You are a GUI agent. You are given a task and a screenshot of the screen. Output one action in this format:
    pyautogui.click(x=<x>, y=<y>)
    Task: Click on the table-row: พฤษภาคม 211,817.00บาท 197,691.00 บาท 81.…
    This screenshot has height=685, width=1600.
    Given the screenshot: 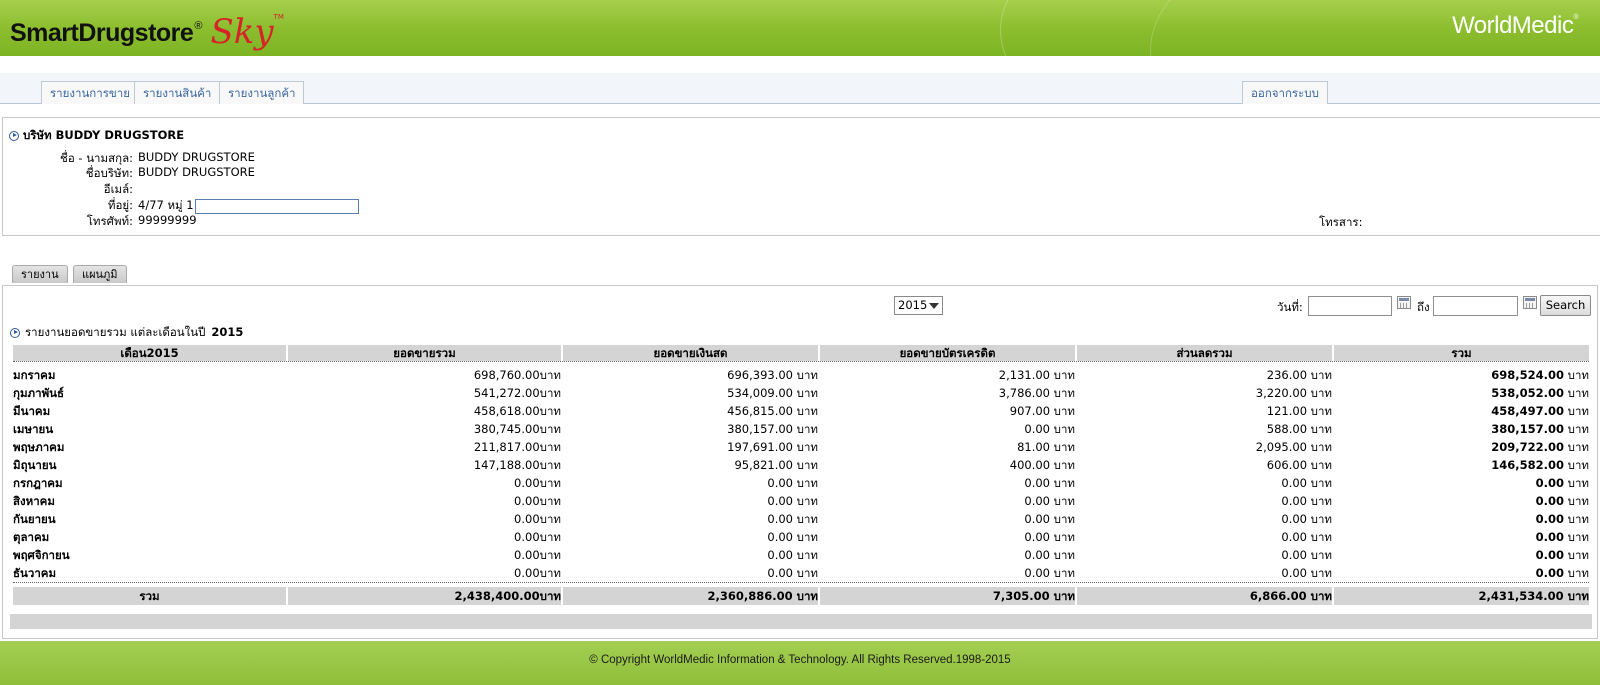 What is the action you would take?
    pyautogui.click(x=801, y=447)
    